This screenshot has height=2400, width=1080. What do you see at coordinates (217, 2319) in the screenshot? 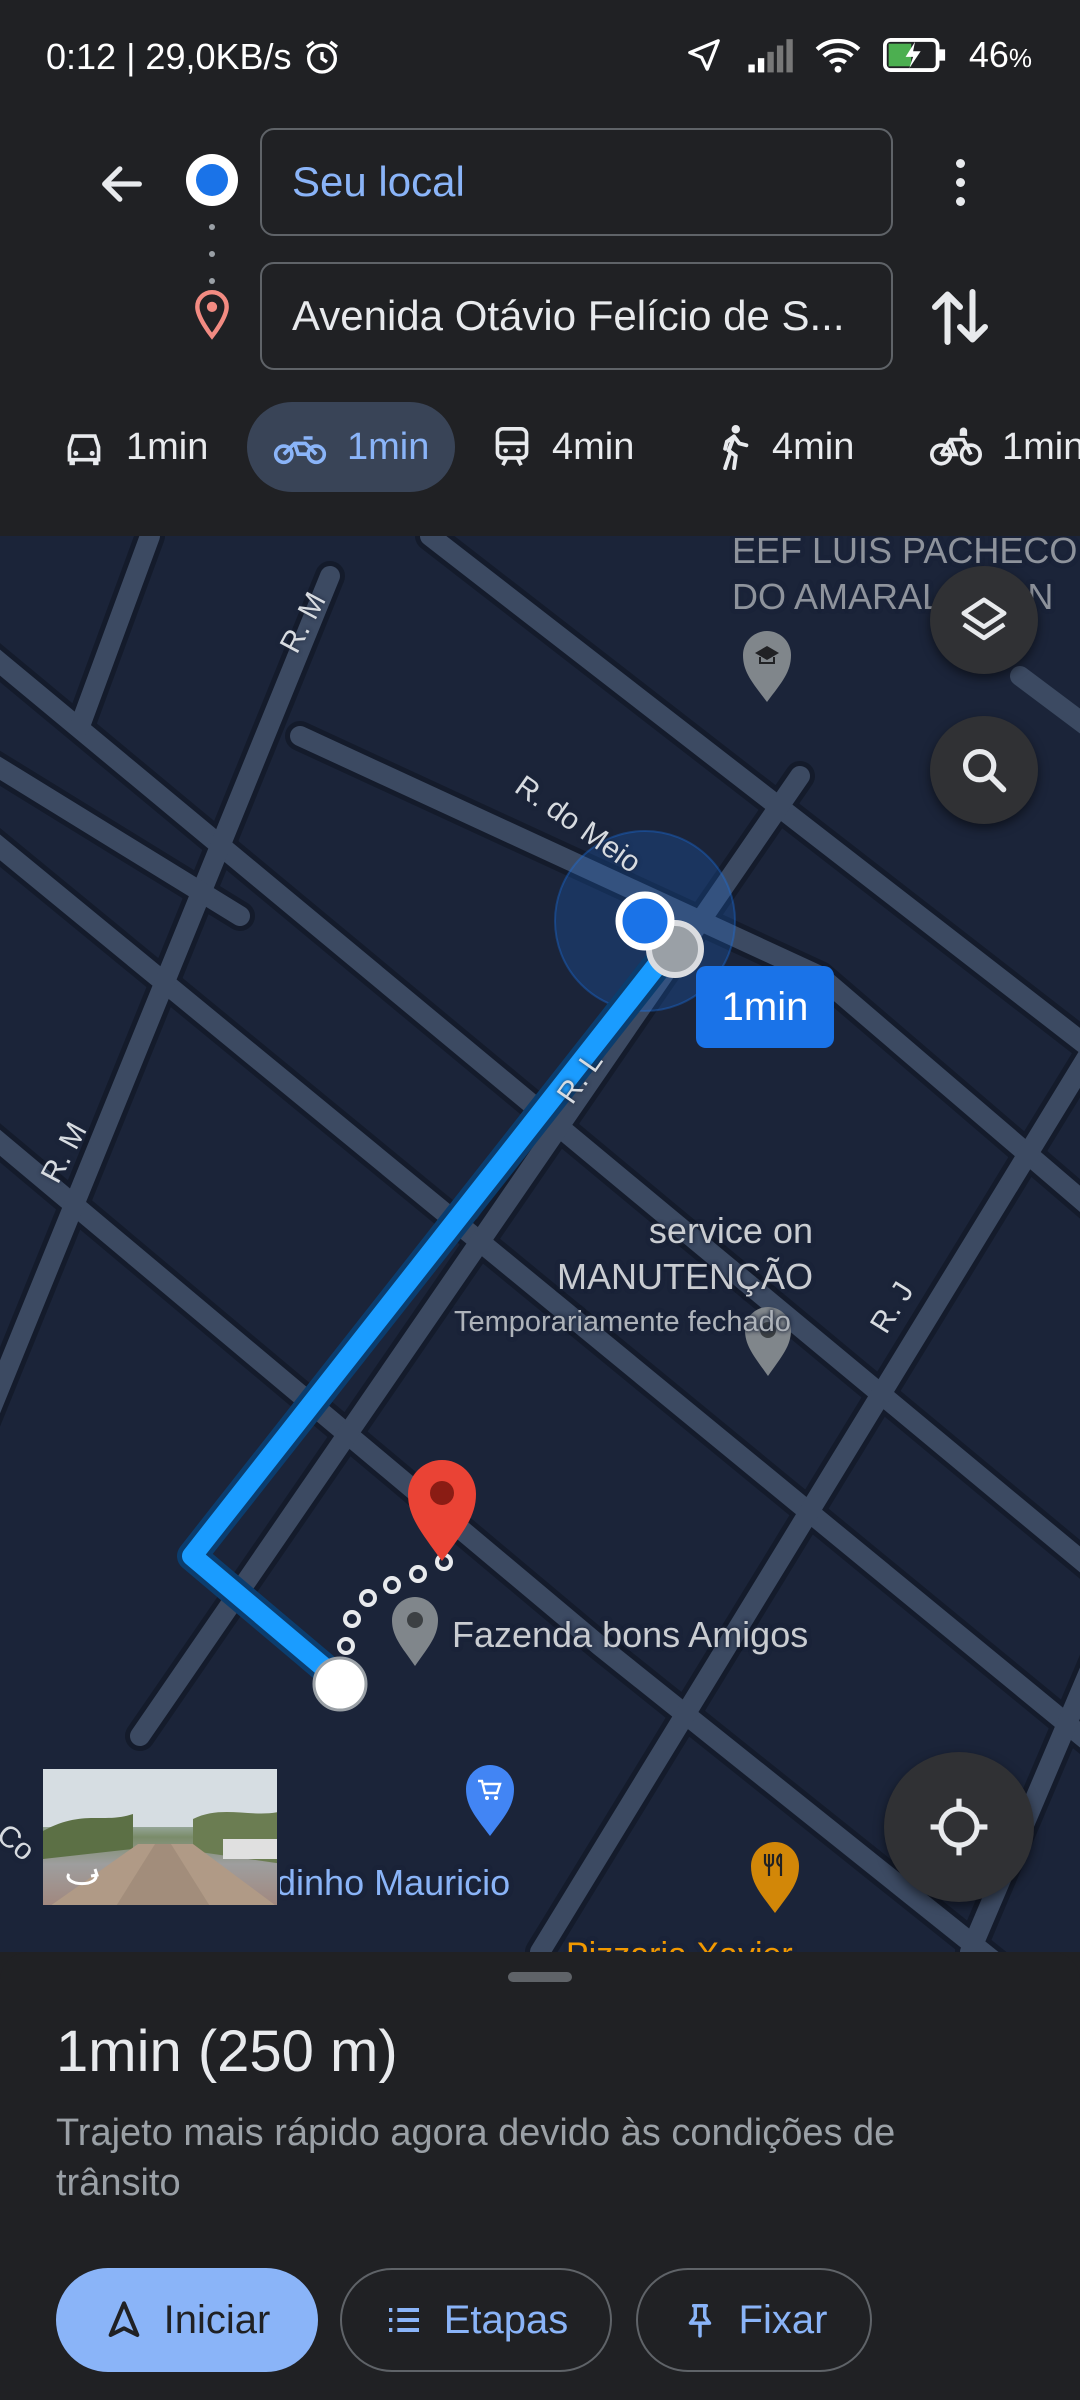
I see `start-button-label: Iniciar` at bounding box center [217, 2319].